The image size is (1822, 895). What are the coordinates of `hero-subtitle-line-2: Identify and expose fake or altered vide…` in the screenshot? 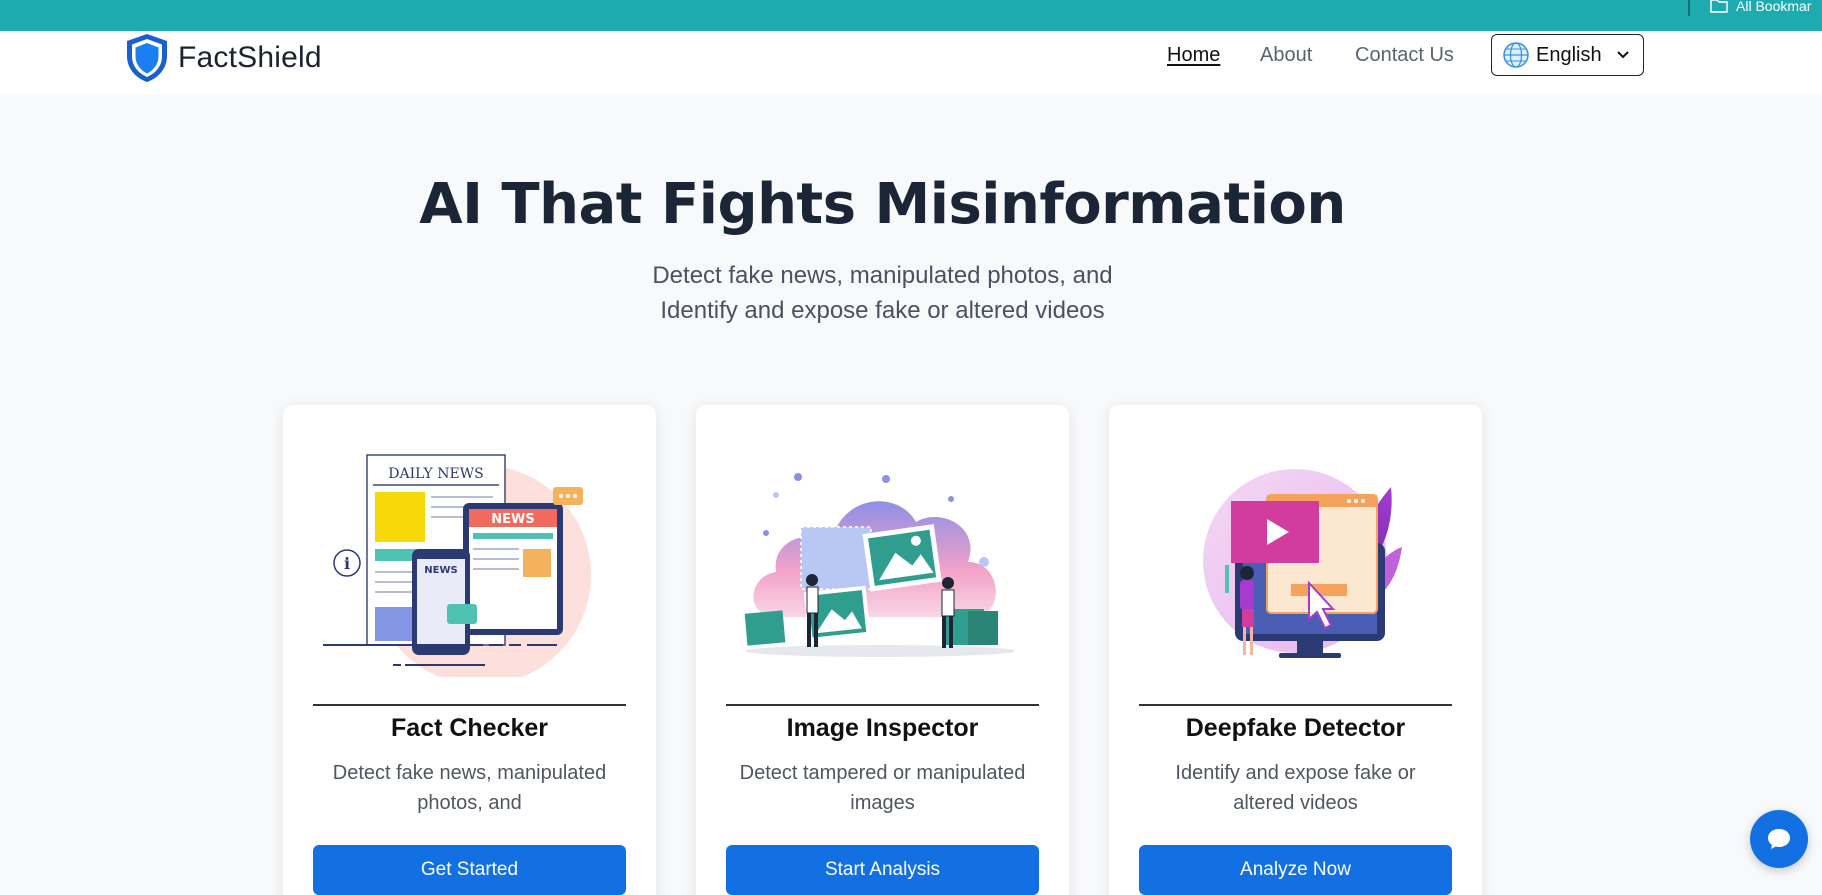 It's located at (882, 310).